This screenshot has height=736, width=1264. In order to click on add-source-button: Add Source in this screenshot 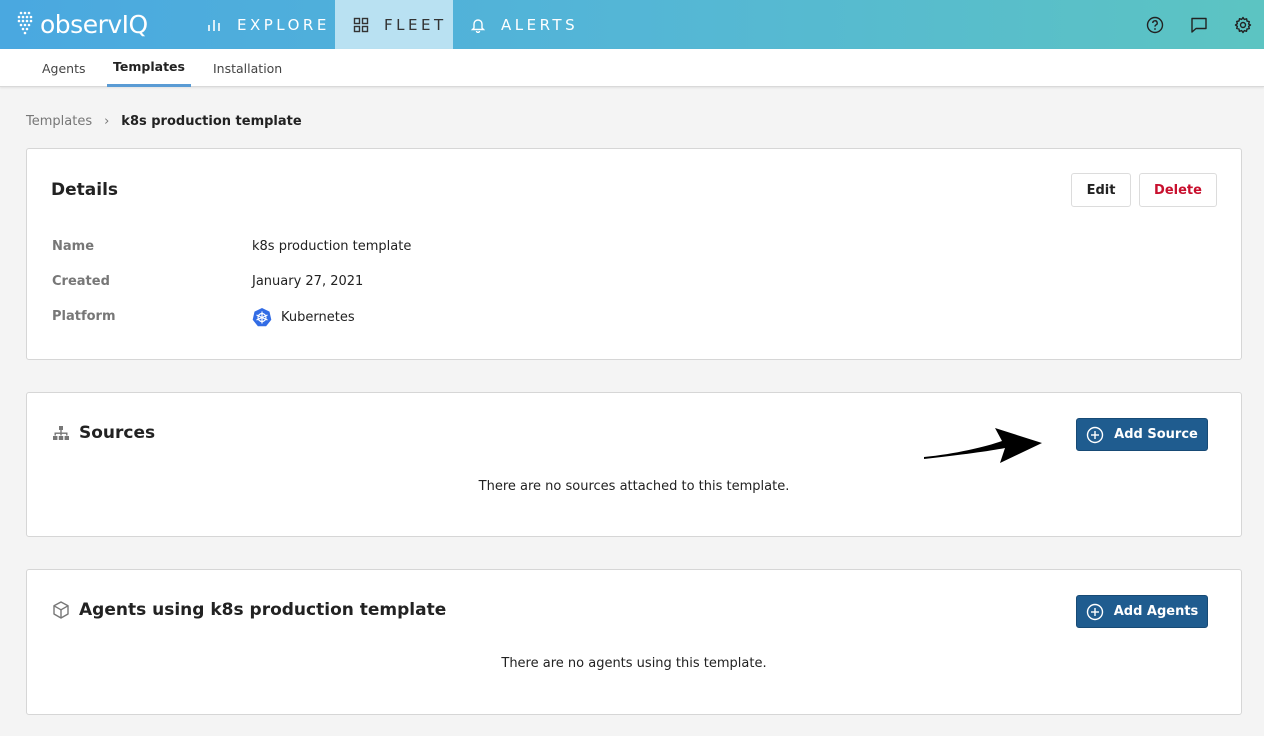, I will do `click(1142, 434)`.